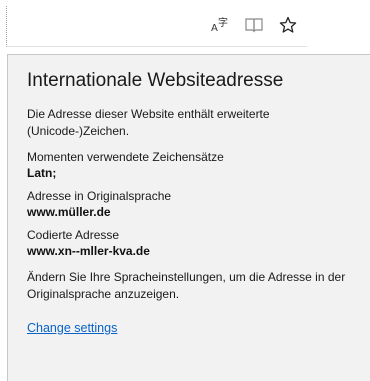 This screenshot has width=370, height=381. What do you see at coordinates (69, 212) in the screenshot?
I see `field-value: www.müller.de` at bounding box center [69, 212].